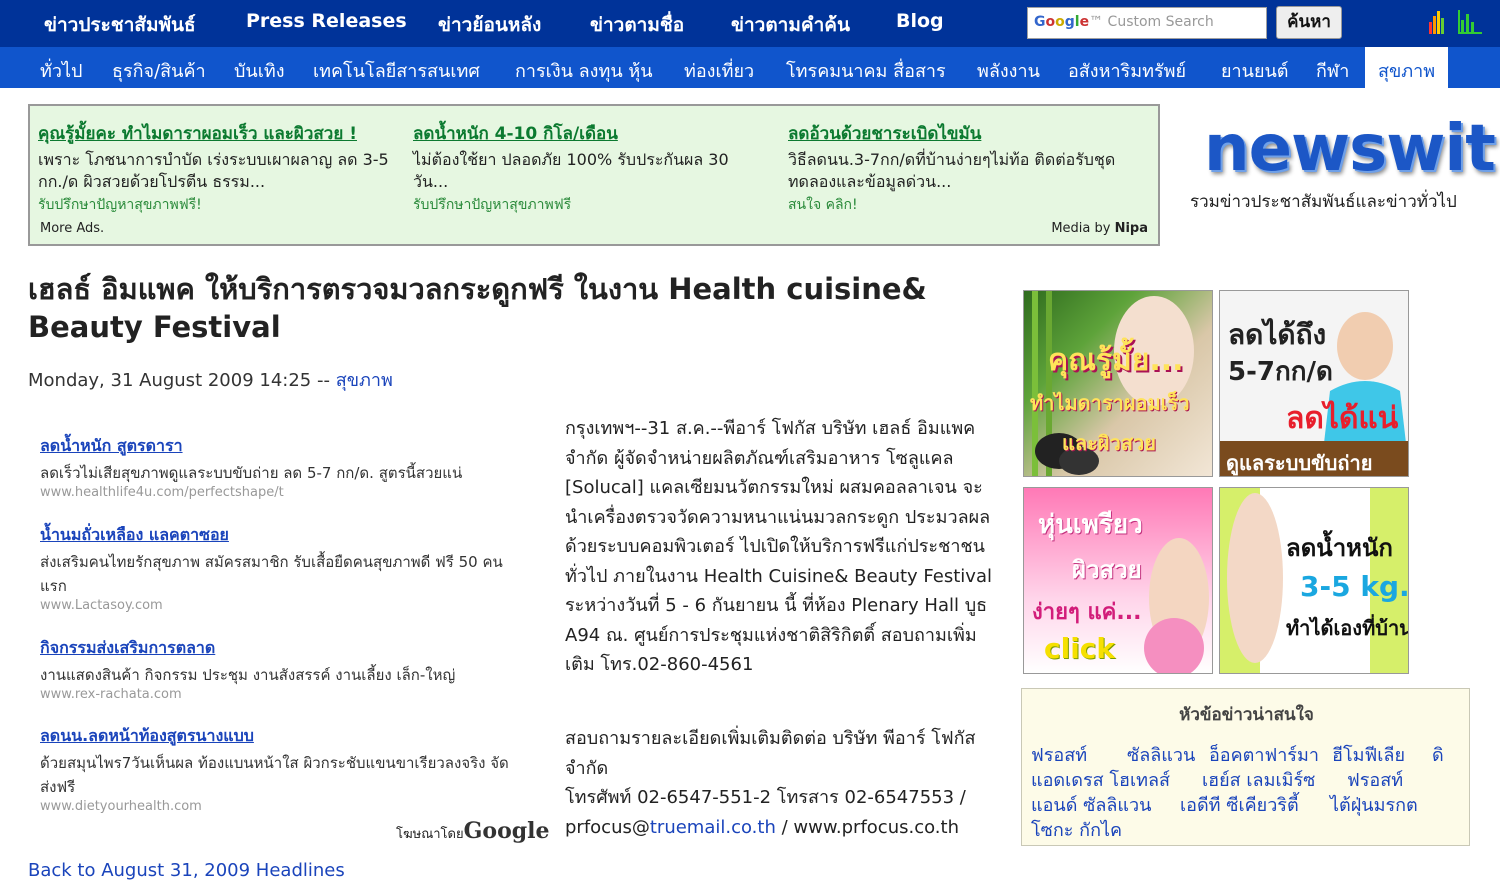 The width and height of the screenshot is (1500, 893). Describe the element at coordinates (282, 648) in the screenshot. I see `text-ad-title: กิจกรรมส่งเสริมการตลาด` at that location.